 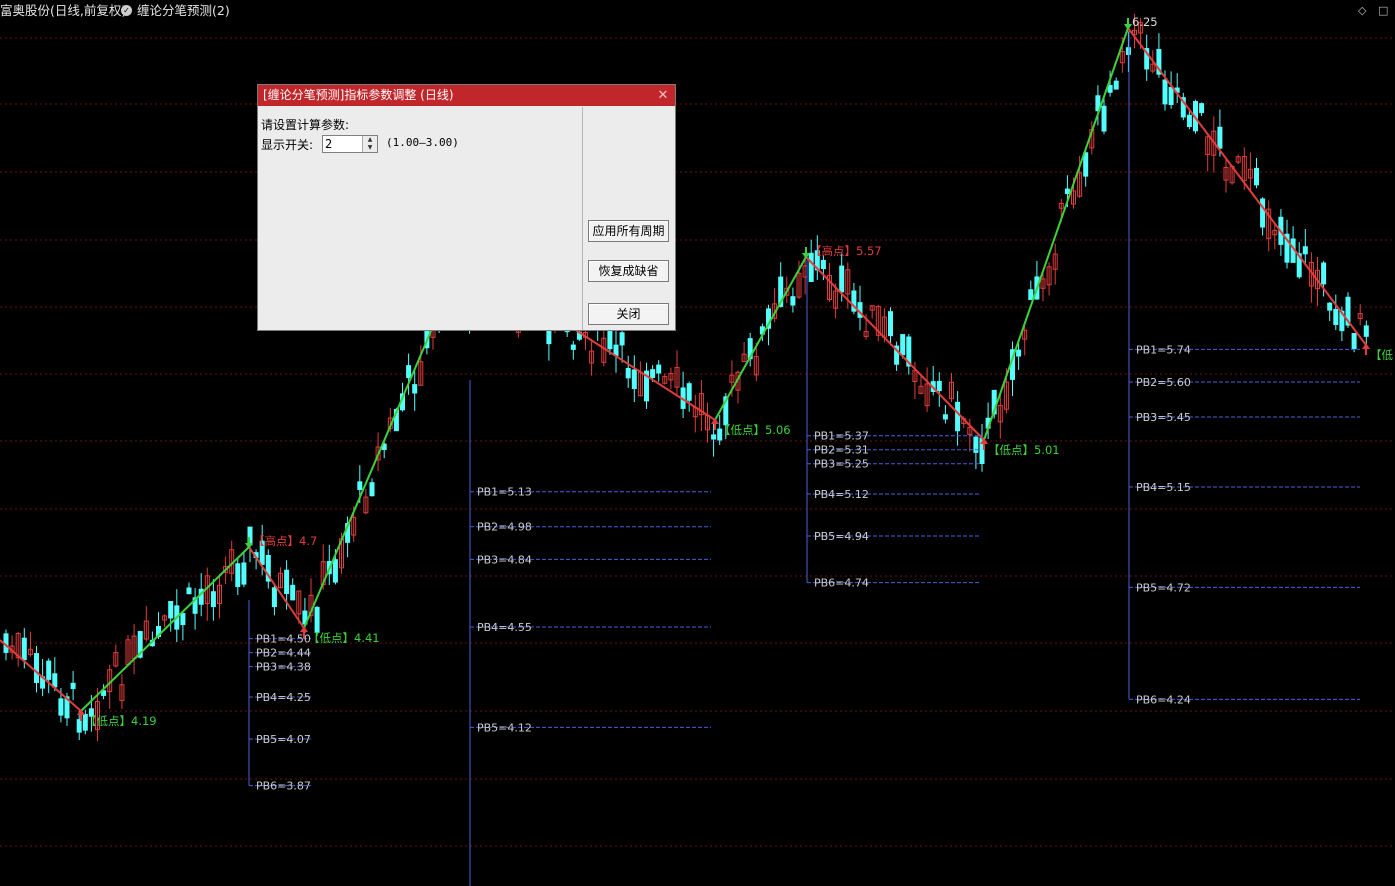 What do you see at coordinates (846, 251) in the screenshot?
I see `pivot-label: 【高点】5.57` at bounding box center [846, 251].